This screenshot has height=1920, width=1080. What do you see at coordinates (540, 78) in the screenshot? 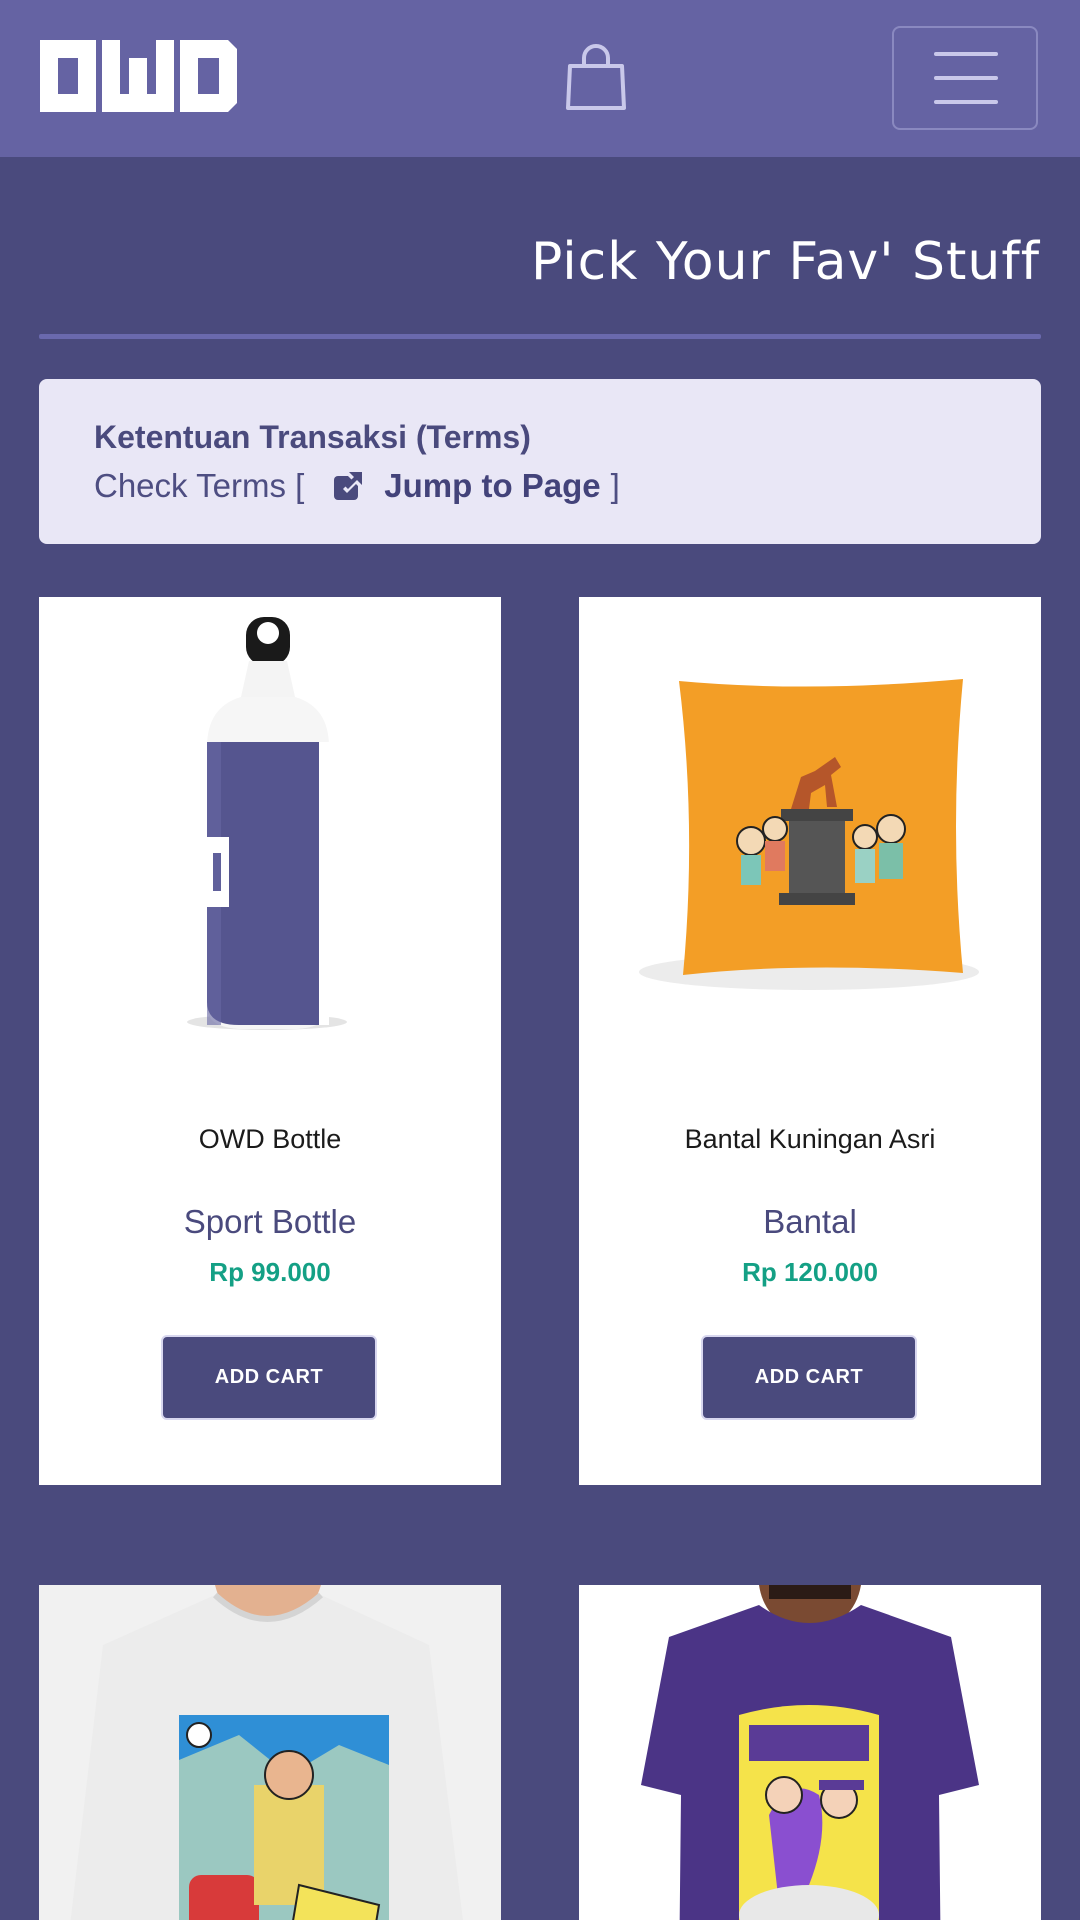
I see `top-navbar` at bounding box center [540, 78].